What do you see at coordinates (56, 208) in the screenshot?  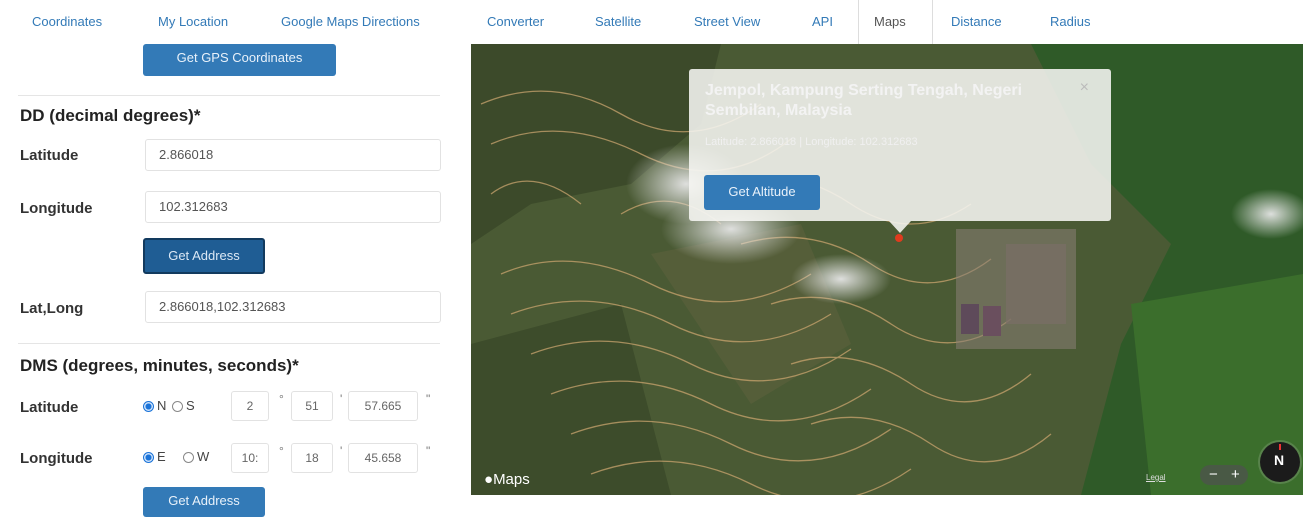 I see `longitude-label: Longitude` at bounding box center [56, 208].